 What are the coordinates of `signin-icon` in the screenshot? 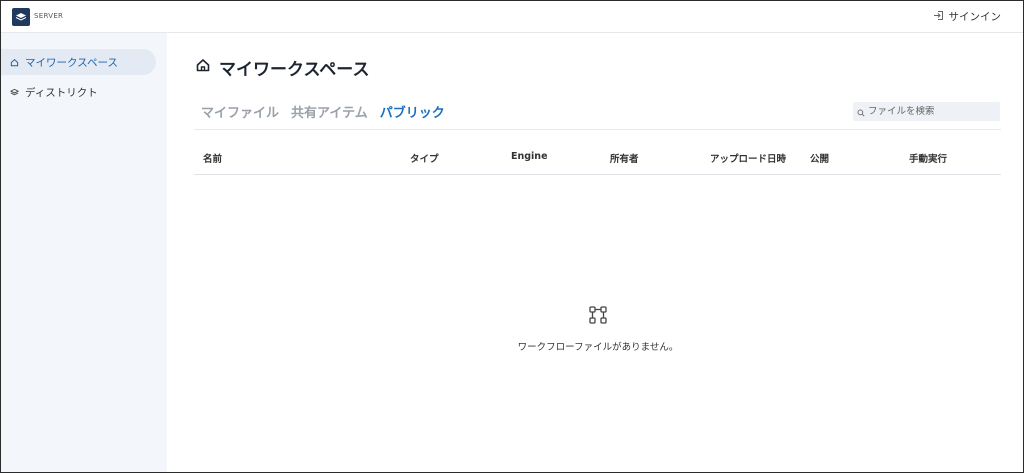 It's located at (938, 17).